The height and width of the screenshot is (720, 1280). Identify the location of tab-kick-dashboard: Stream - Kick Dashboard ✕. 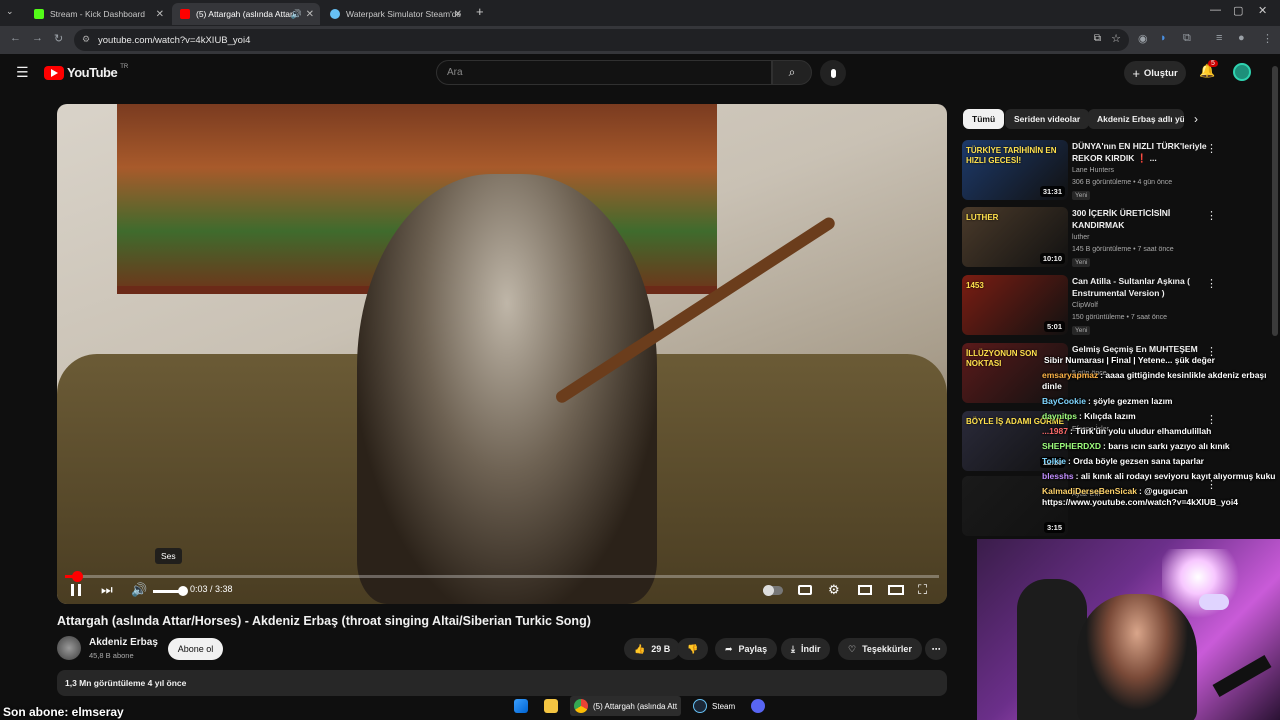
(98, 14).